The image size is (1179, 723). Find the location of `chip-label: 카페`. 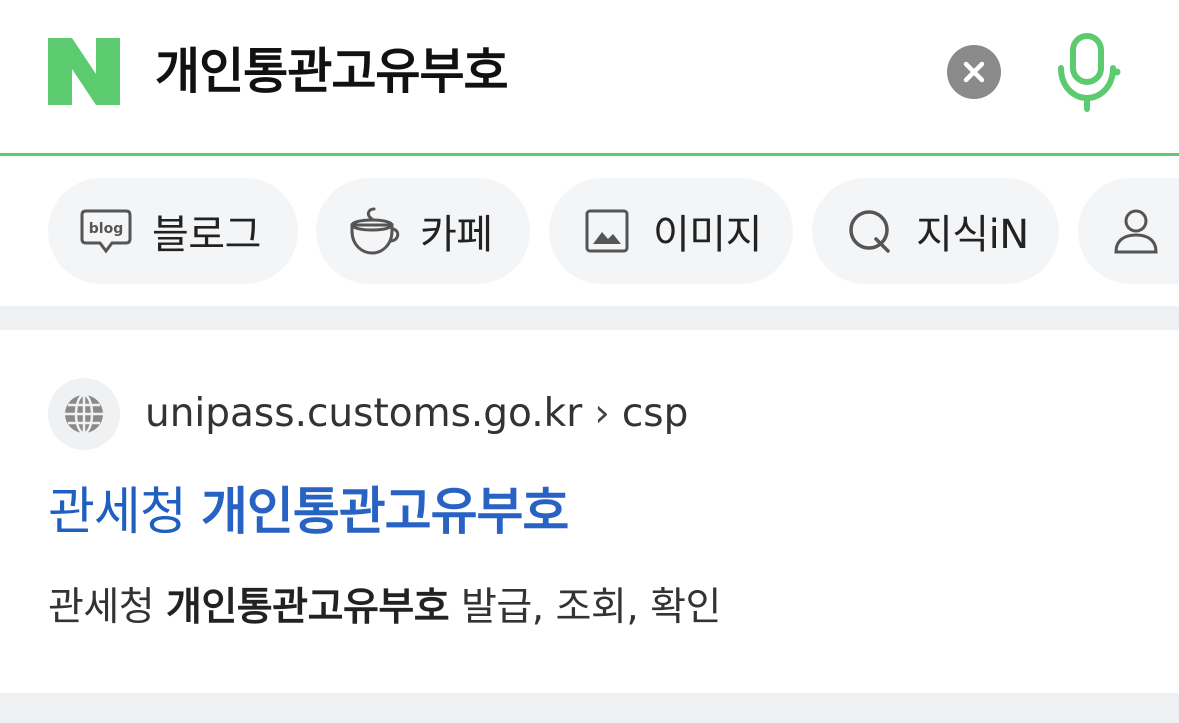

chip-label: 카페 is located at coordinates (456, 235).